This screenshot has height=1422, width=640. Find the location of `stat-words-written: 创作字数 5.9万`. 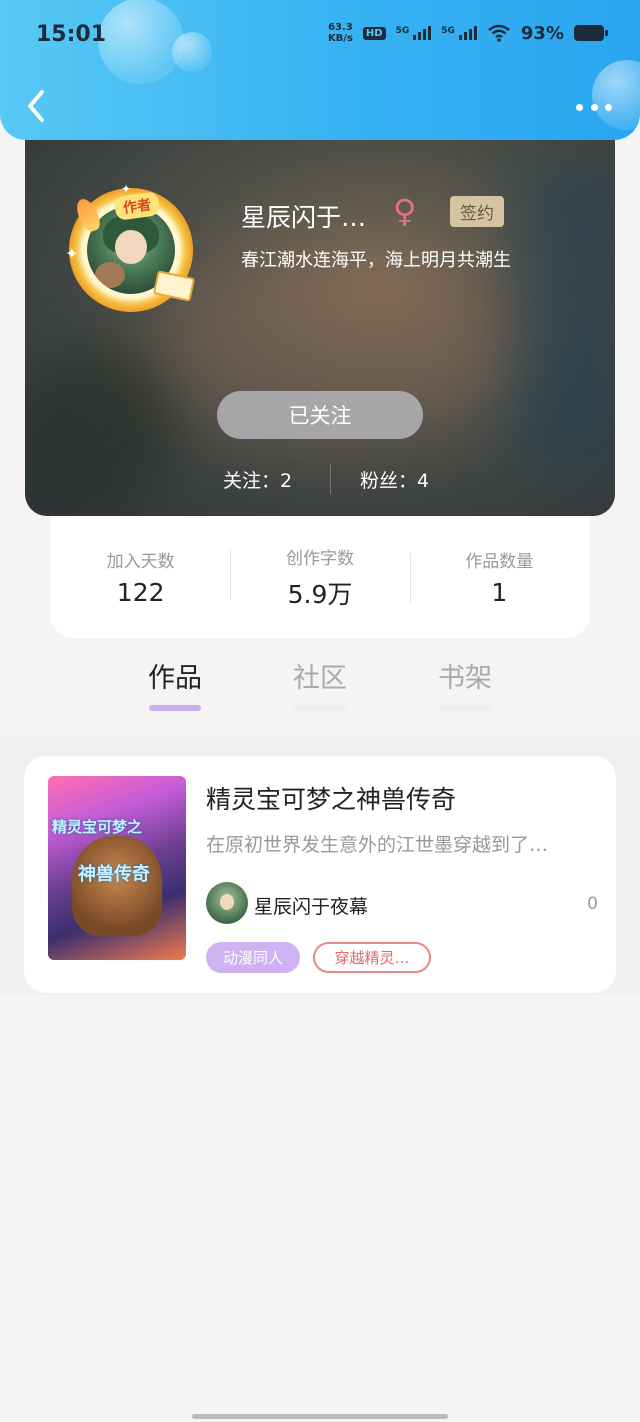

stat-words-written: 创作字数 5.9万 is located at coordinates (319, 577).